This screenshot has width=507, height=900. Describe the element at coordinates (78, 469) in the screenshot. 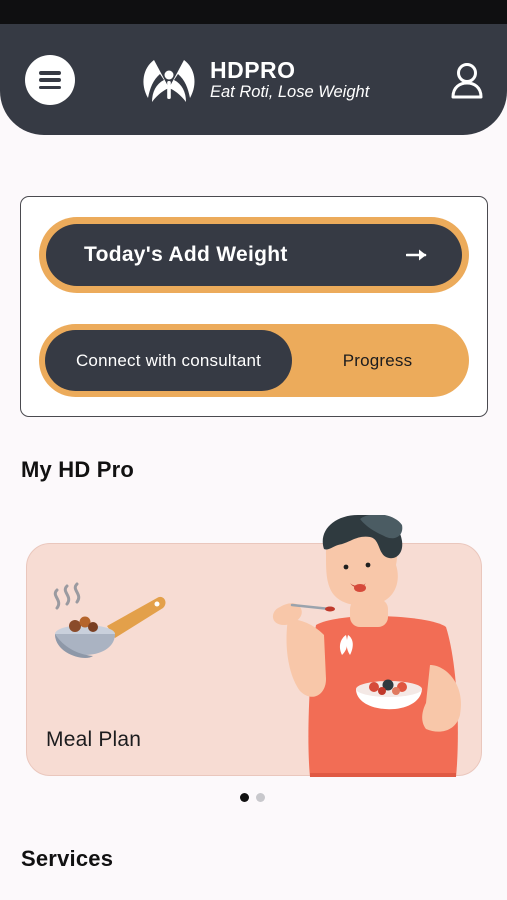

I see `my-hd-pro-heading: My HD Pro` at that location.